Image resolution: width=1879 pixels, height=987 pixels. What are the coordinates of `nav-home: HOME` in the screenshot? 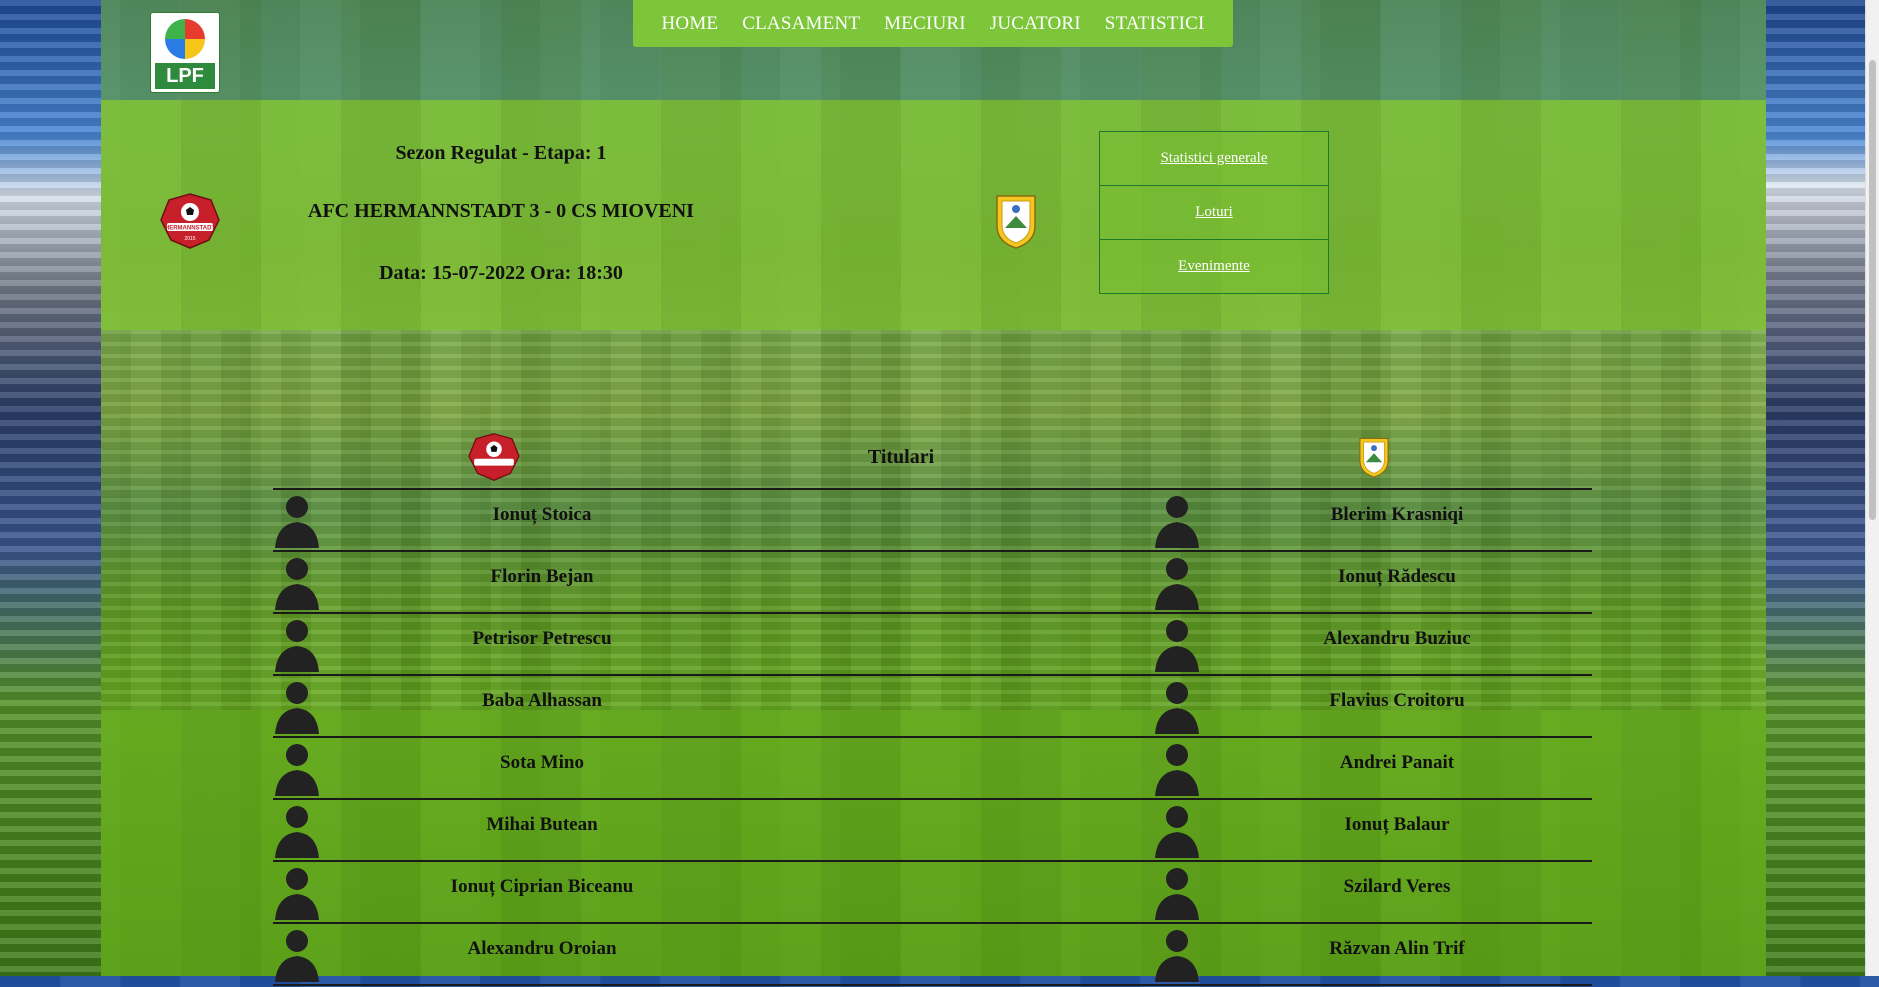 It's located at (690, 24).